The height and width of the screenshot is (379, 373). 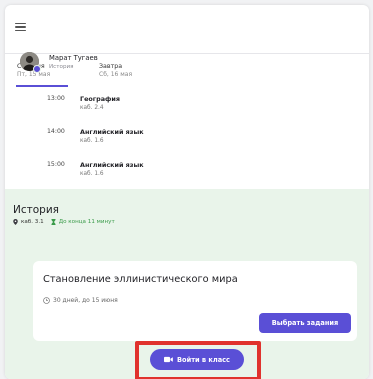 What do you see at coordinates (20, 27) in the screenshot?
I see `hamburger-menu-icon` at bounding box center [20, 27].